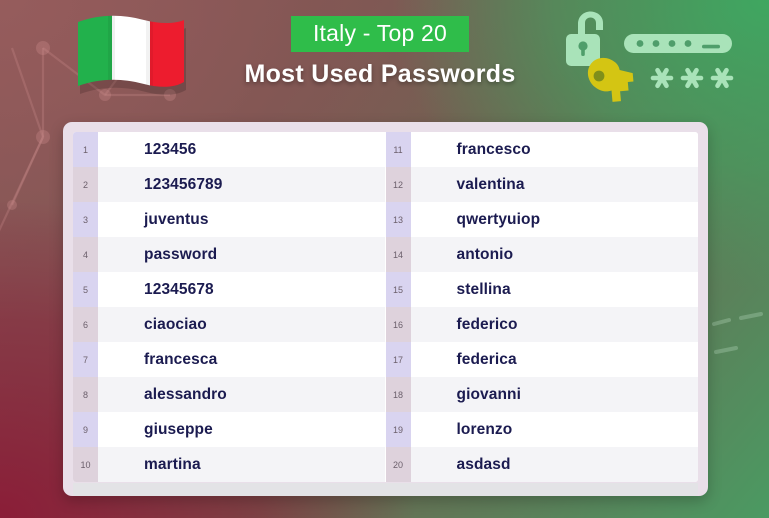 This screenshot has height=518, width=769. Describe the element at coordinates (398, 219) in the screenshot. I see `rank-label: 13` at that location.